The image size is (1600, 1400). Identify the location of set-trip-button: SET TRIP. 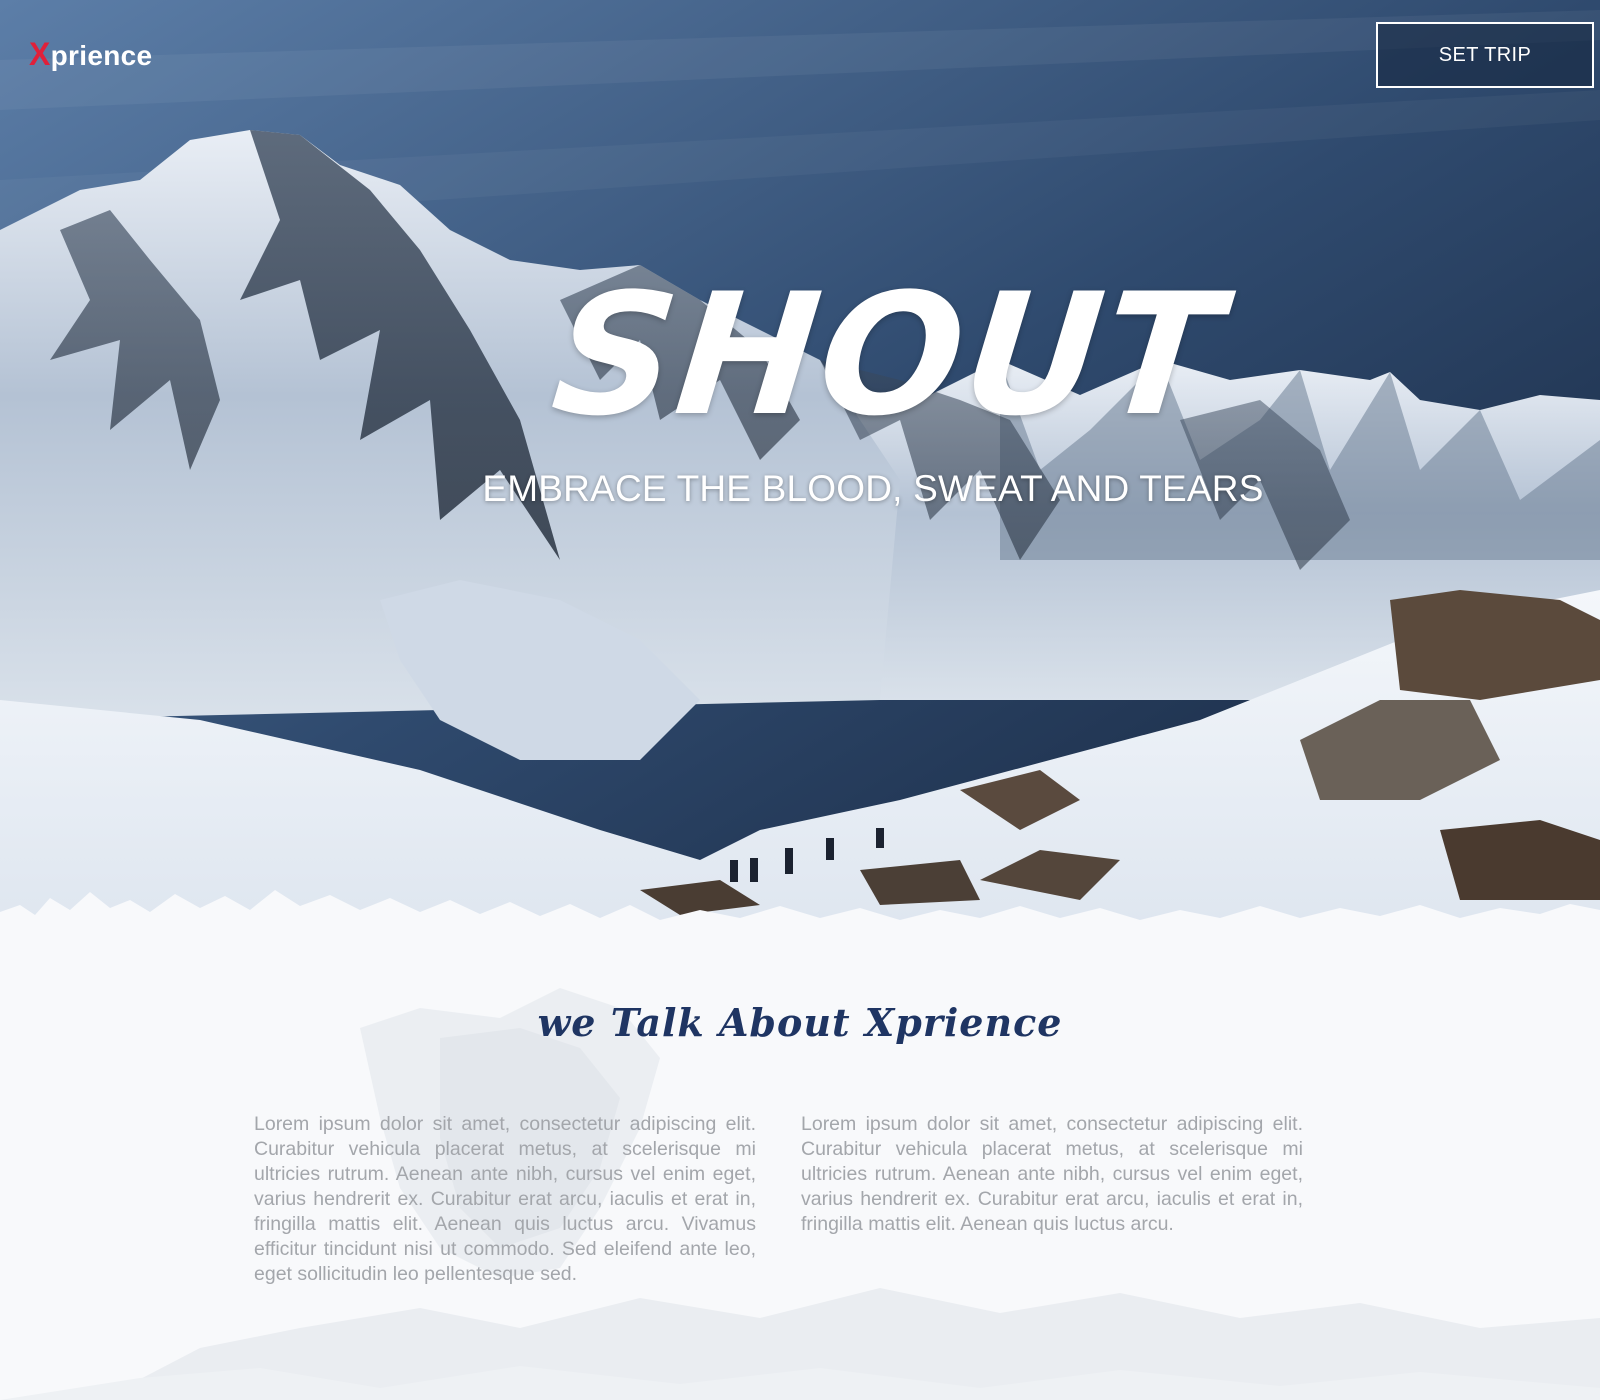
(1485, 55).